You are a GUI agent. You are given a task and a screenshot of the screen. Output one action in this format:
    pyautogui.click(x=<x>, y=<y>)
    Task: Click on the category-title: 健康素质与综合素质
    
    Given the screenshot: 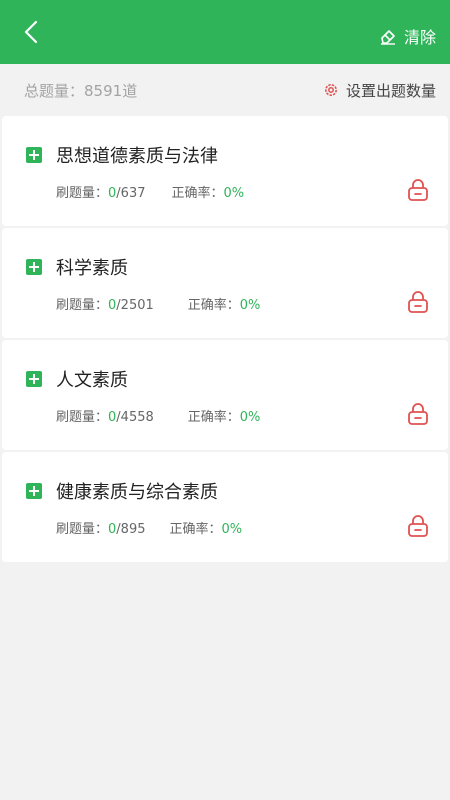 What is the action you would take?
    pyautogui.click(x=137, y=492)
    